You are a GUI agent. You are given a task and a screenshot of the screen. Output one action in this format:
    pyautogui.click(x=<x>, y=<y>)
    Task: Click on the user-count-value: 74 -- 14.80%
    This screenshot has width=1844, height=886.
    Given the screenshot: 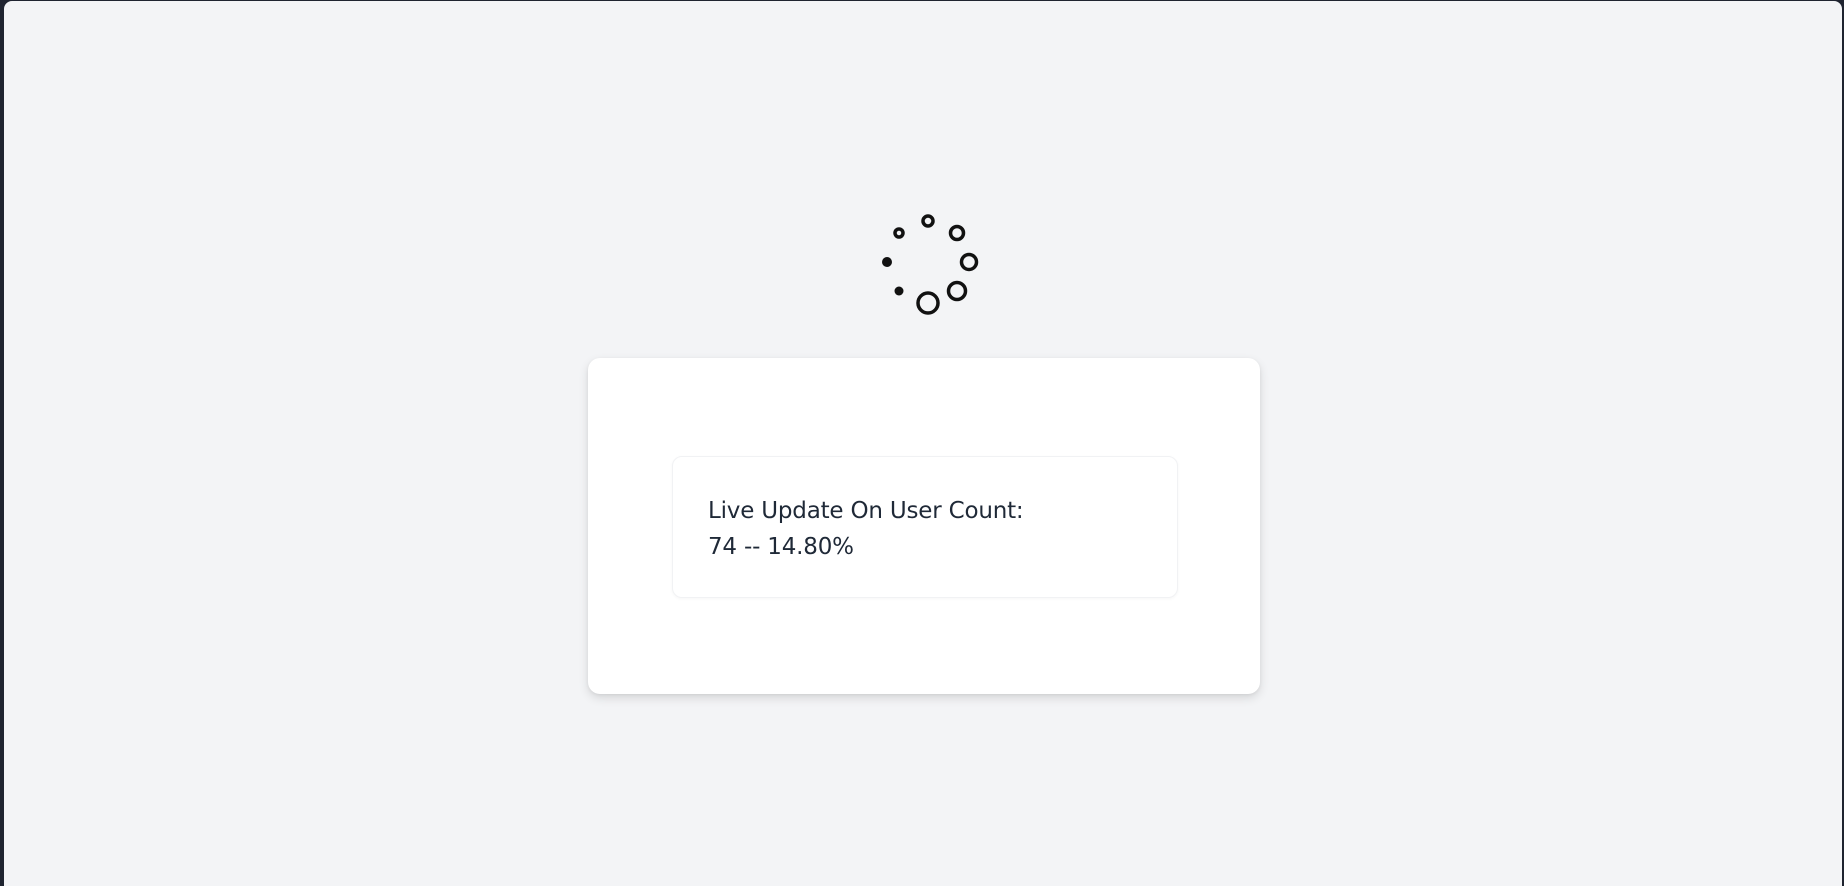 What is the action you would take?
    pyautogui.click(x=781, y=547)
    